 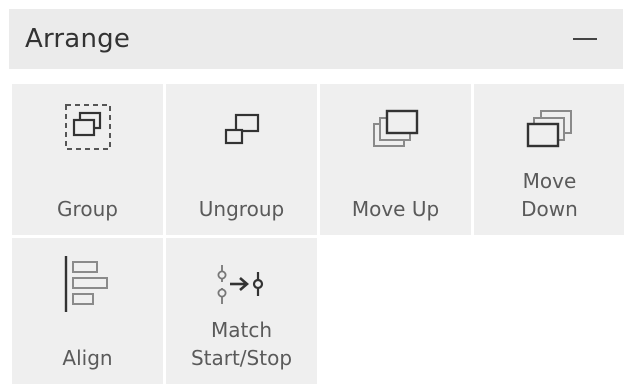 I want to click on align-label: Align, so click(x=87, y=358).